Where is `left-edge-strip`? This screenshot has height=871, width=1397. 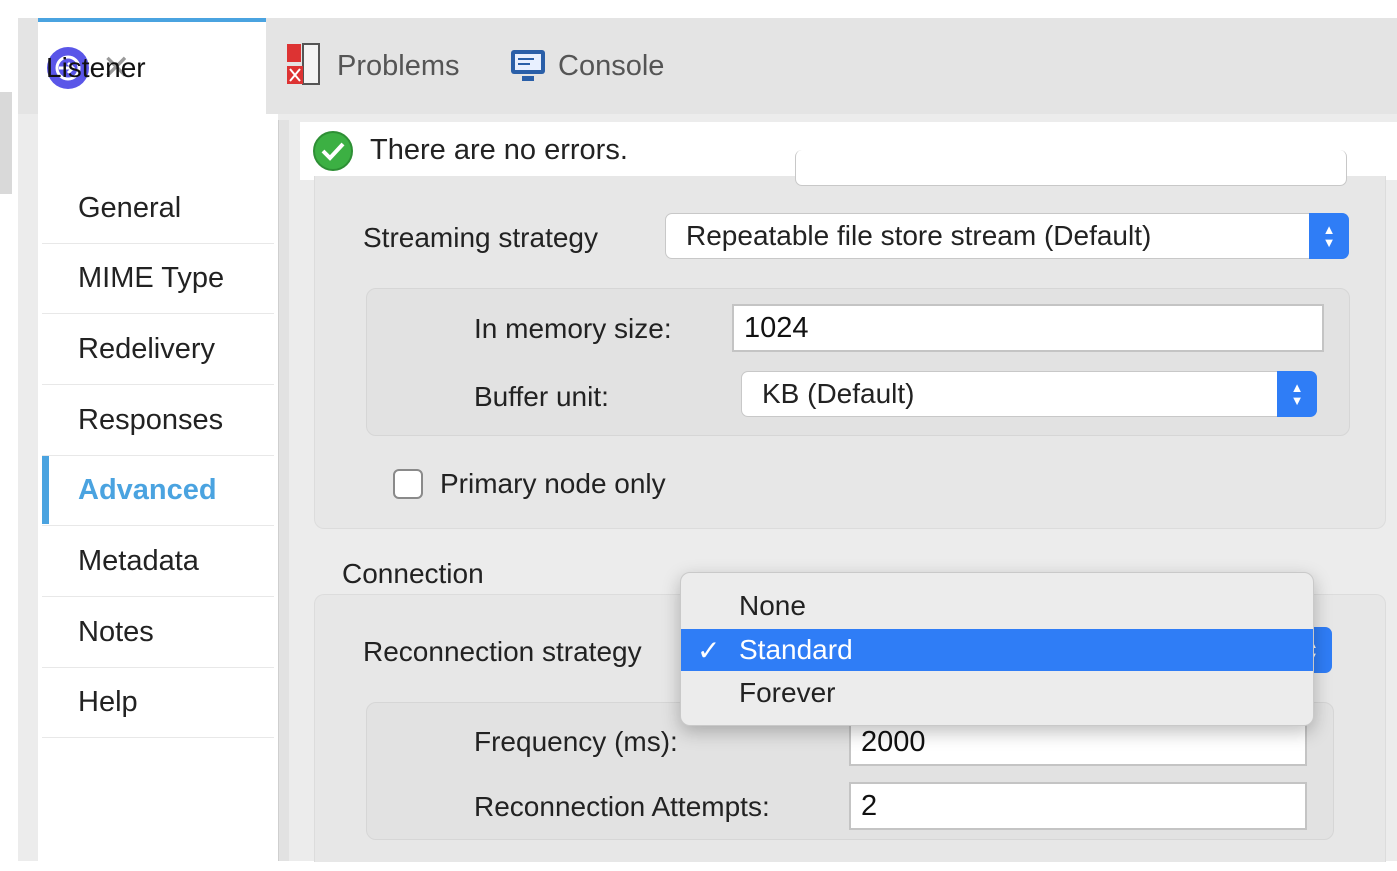 left-edge-strip is located at coordinates (6, 143).